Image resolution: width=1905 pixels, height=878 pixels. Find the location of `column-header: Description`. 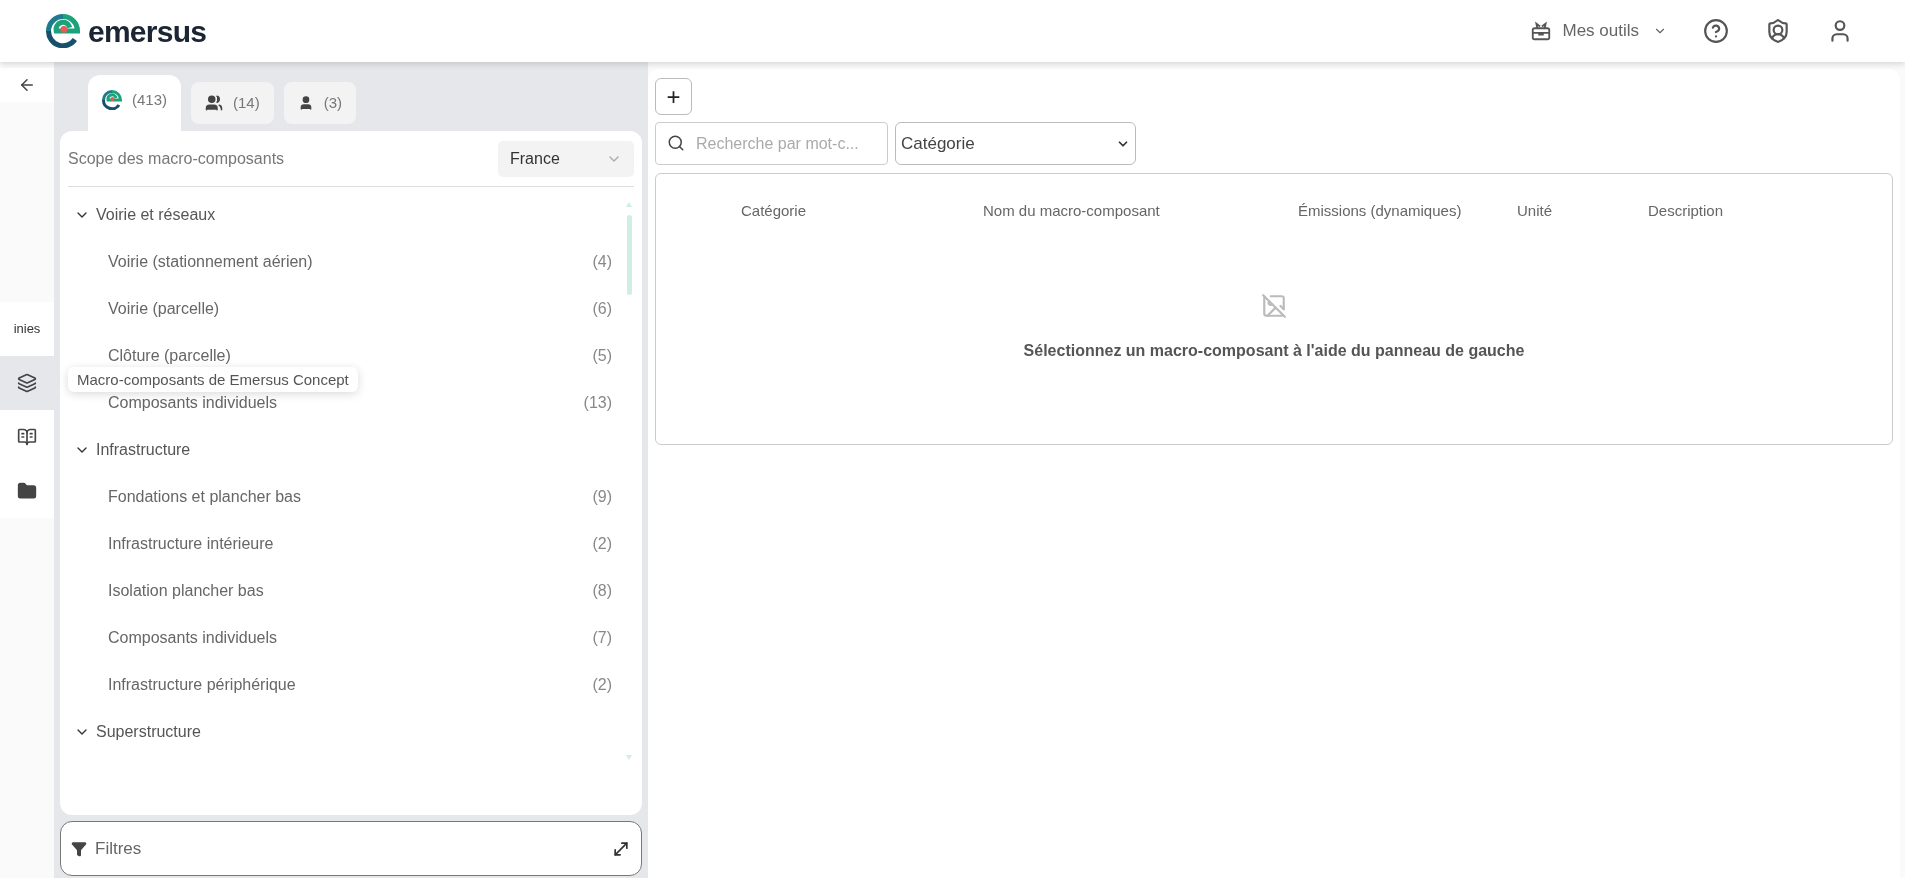

column-header: Description is located at coordinates (1686, 210).